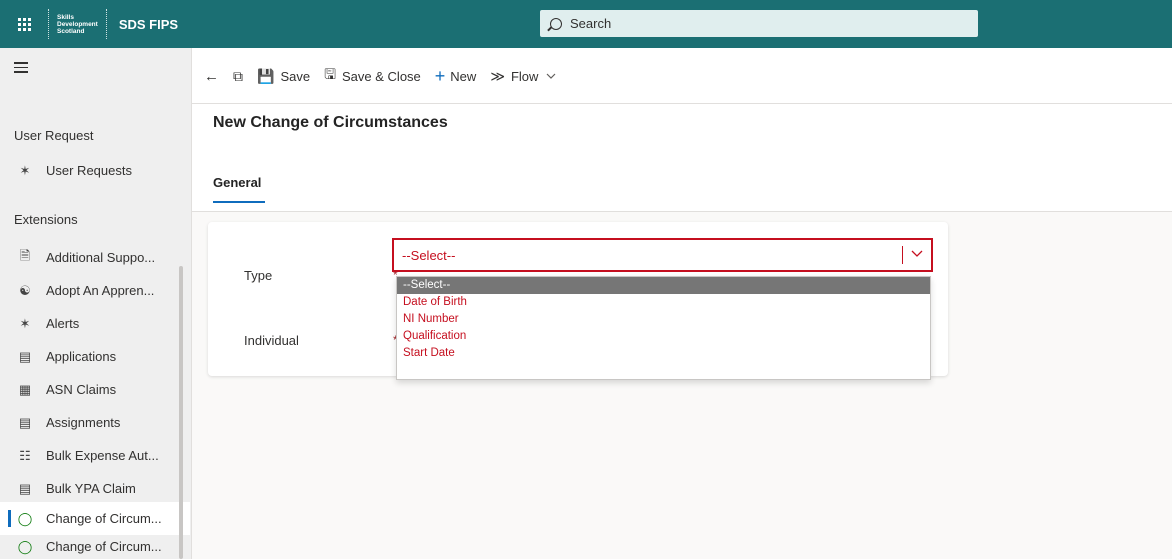 The width and height of the screenshot is (1172, 559). I want to click on sidebar-item-applications: ▤ Applications, so click(95, 356).